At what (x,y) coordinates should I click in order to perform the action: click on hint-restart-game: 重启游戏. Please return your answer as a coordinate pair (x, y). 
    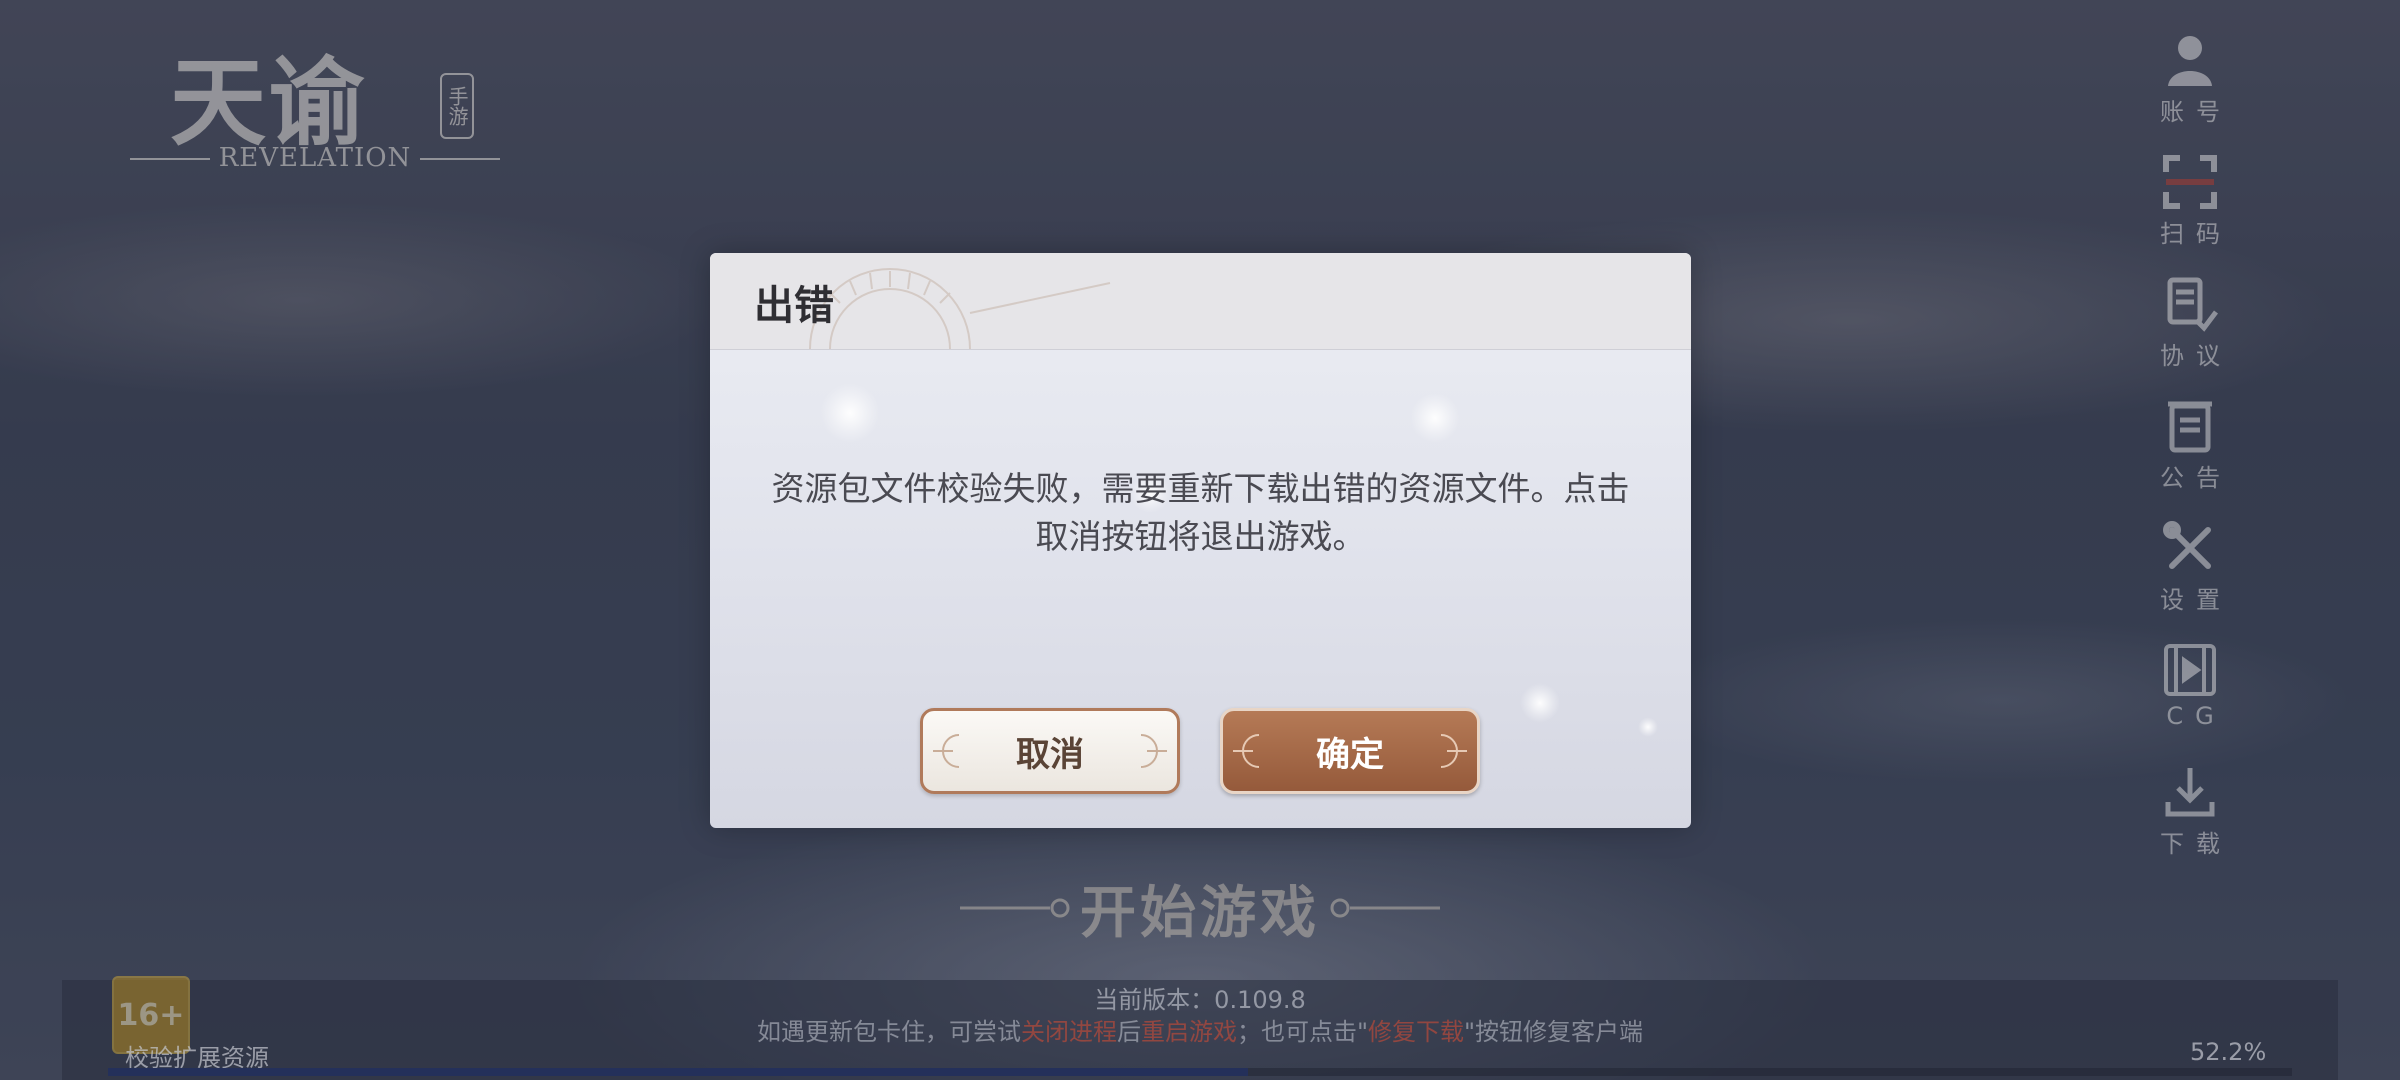
    Looking at the image, I should click on (1188, 1032).